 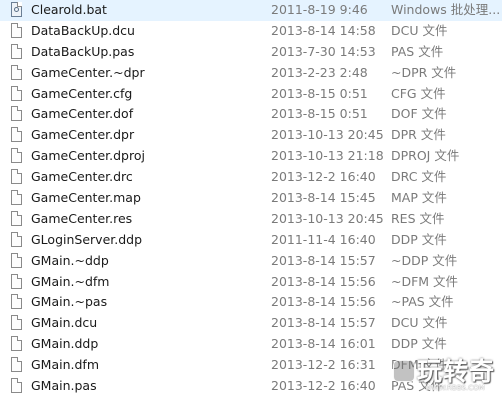 What do you see at coordinates (425, 156) in the screenshot?
I see `file-type: DPROJ 文件` at bounding box center [425, 156].